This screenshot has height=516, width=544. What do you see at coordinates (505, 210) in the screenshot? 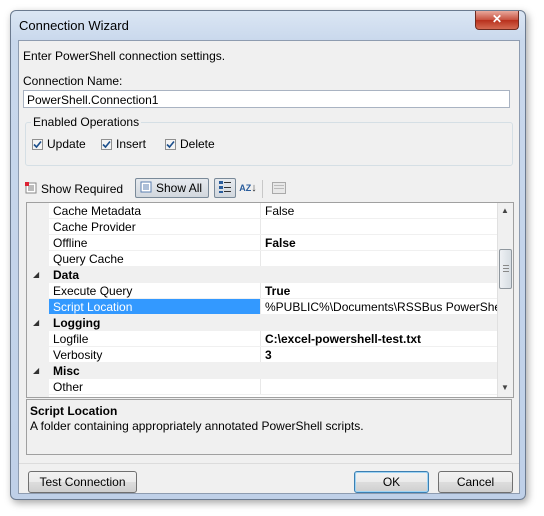
I see `scroll-up-icon: ▲` at bounding box center [505, 210].